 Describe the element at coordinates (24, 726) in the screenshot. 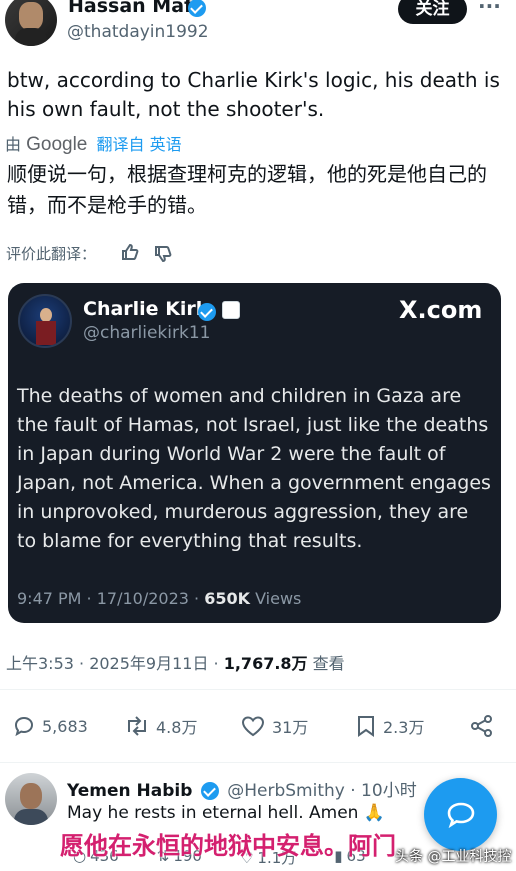

I see `reply-icon` at that location.